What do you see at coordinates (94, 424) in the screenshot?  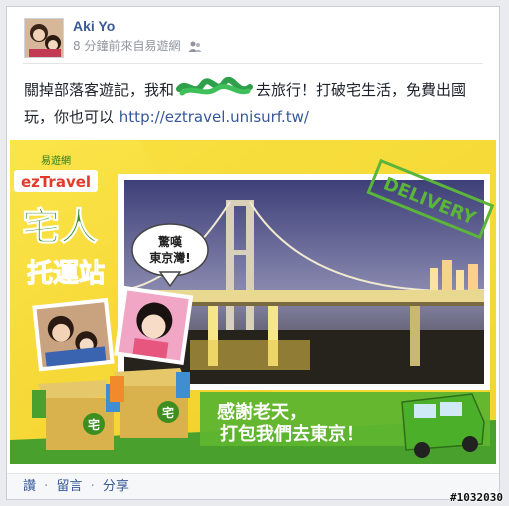 I see `box-label-left: 宅` at bounding box center [94, 424].